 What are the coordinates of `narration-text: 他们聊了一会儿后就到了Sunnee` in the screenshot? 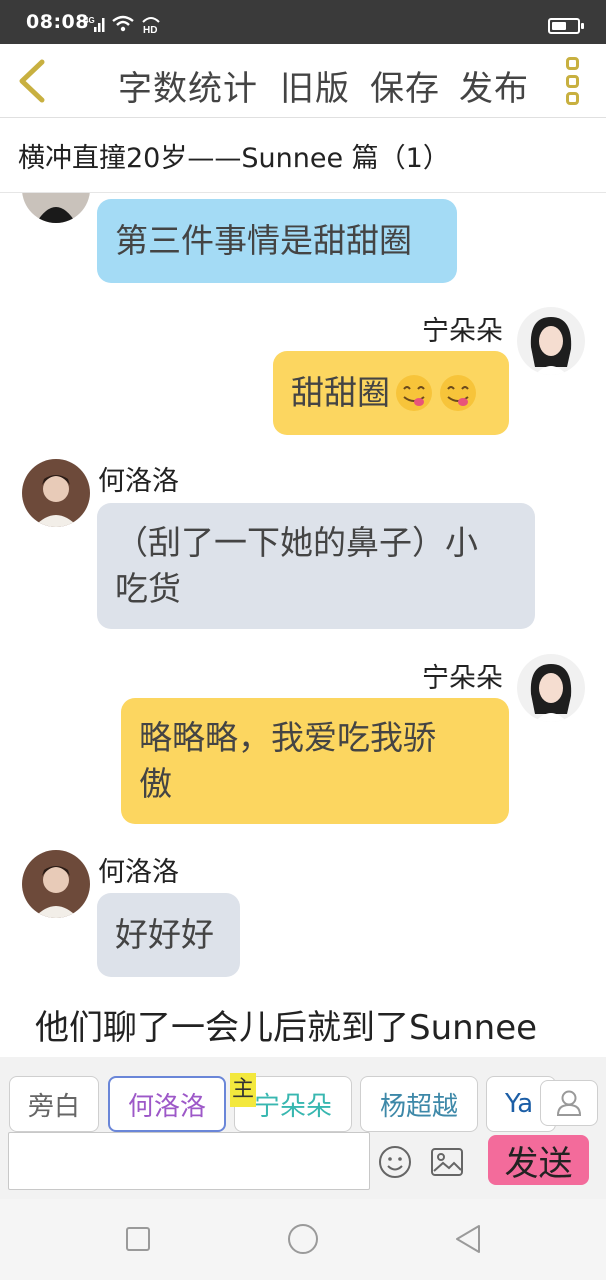 It's located at (305, 1028).